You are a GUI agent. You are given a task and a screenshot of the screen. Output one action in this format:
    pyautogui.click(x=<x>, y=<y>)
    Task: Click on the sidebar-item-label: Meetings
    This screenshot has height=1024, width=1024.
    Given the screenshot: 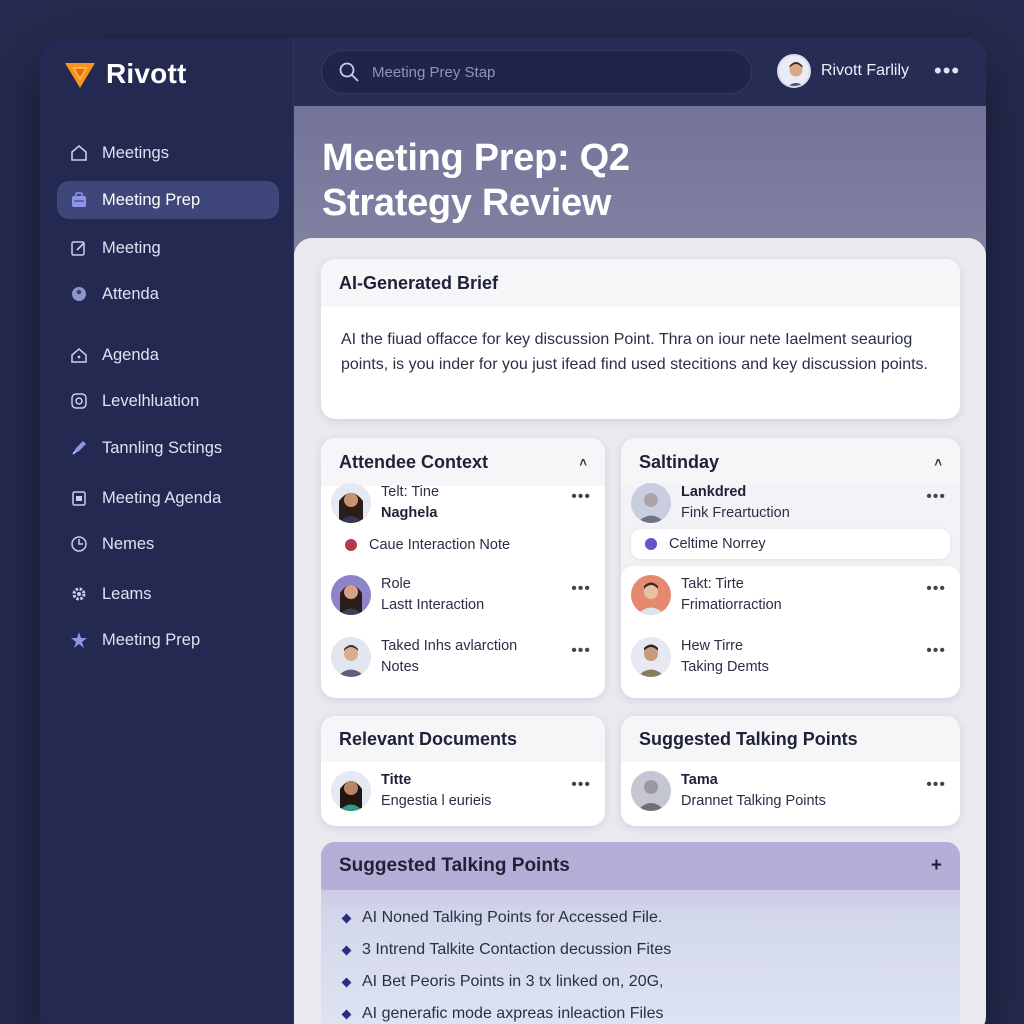 What is the action you would take?
    pyautogui.click(x=135, y=152)
    